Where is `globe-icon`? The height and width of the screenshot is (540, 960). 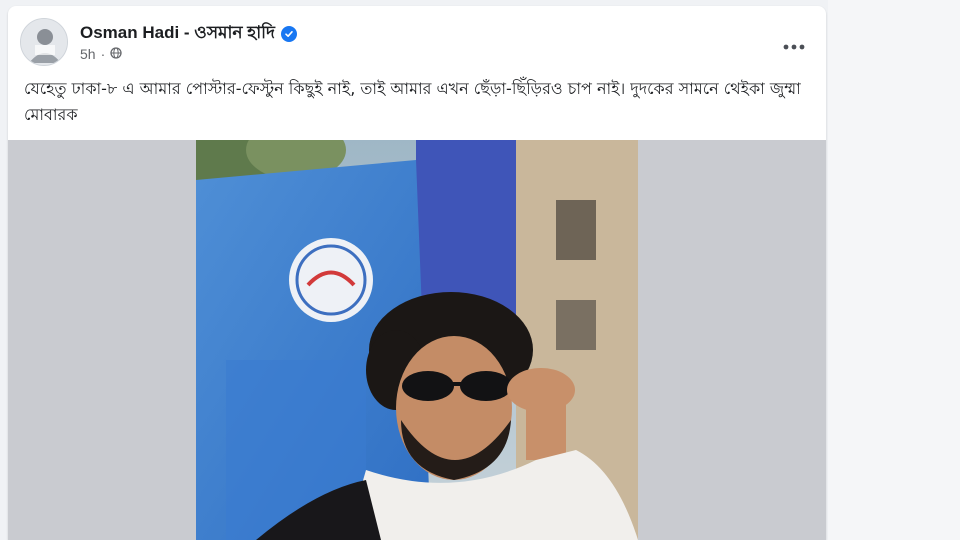
globe-icon is located at coordinates (116, 54).